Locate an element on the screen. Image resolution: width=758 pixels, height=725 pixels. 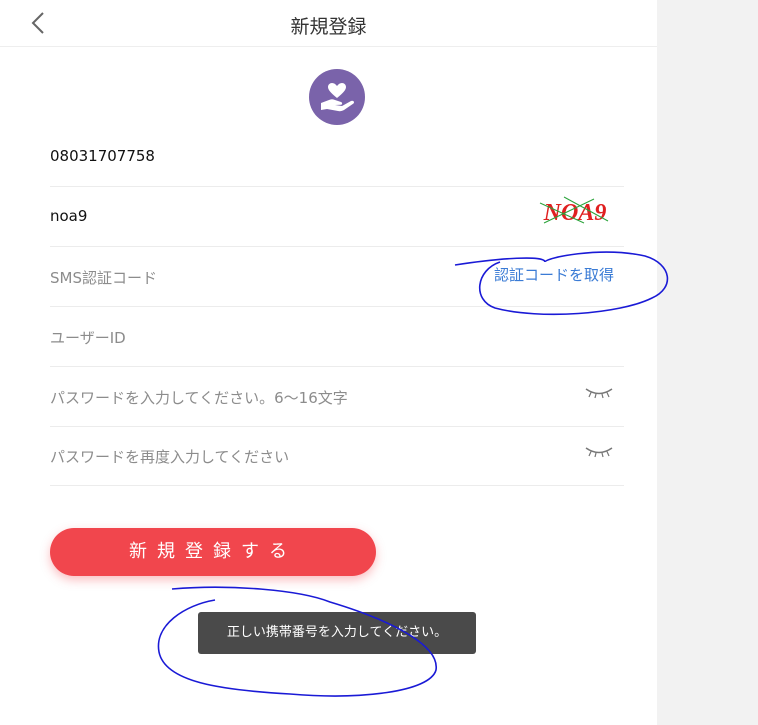
password-field: パスワードを入力してください。6～16文字 is located at coordinates (337, 397).